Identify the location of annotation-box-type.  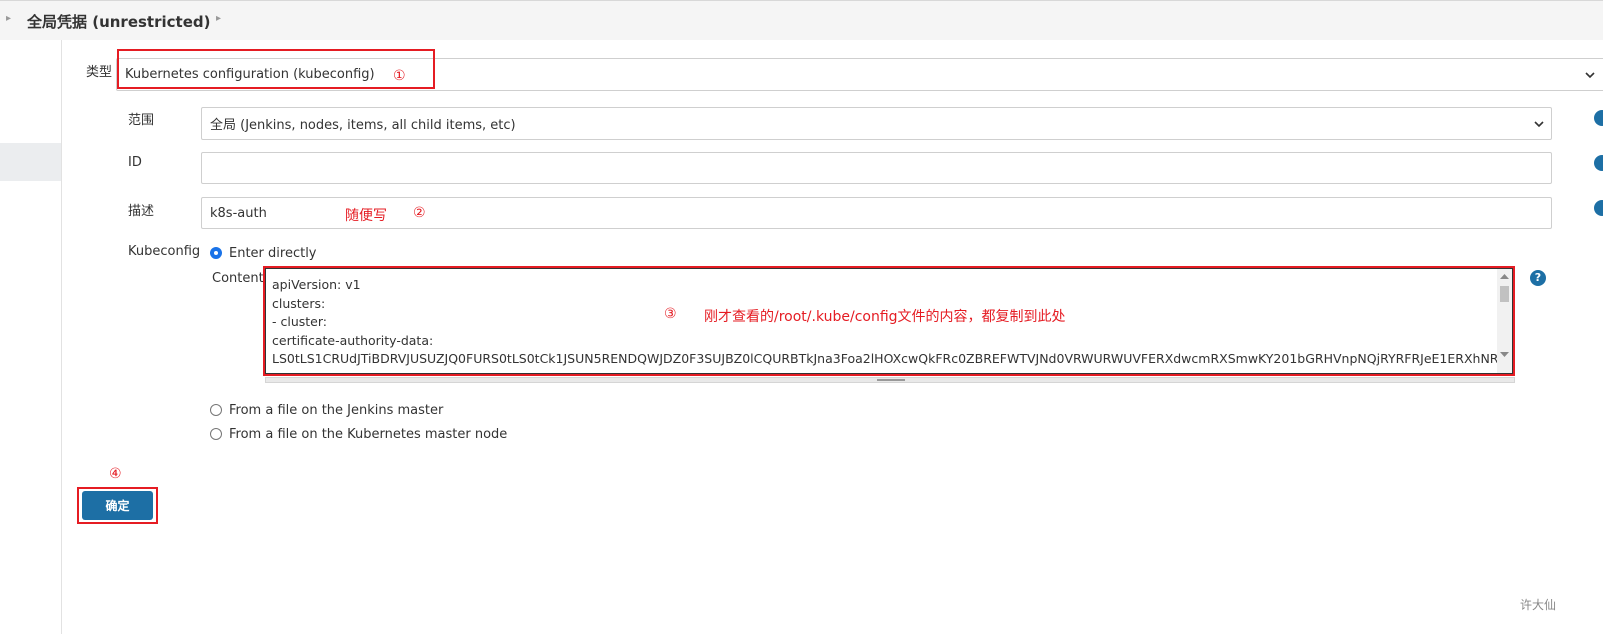
(276, 69).